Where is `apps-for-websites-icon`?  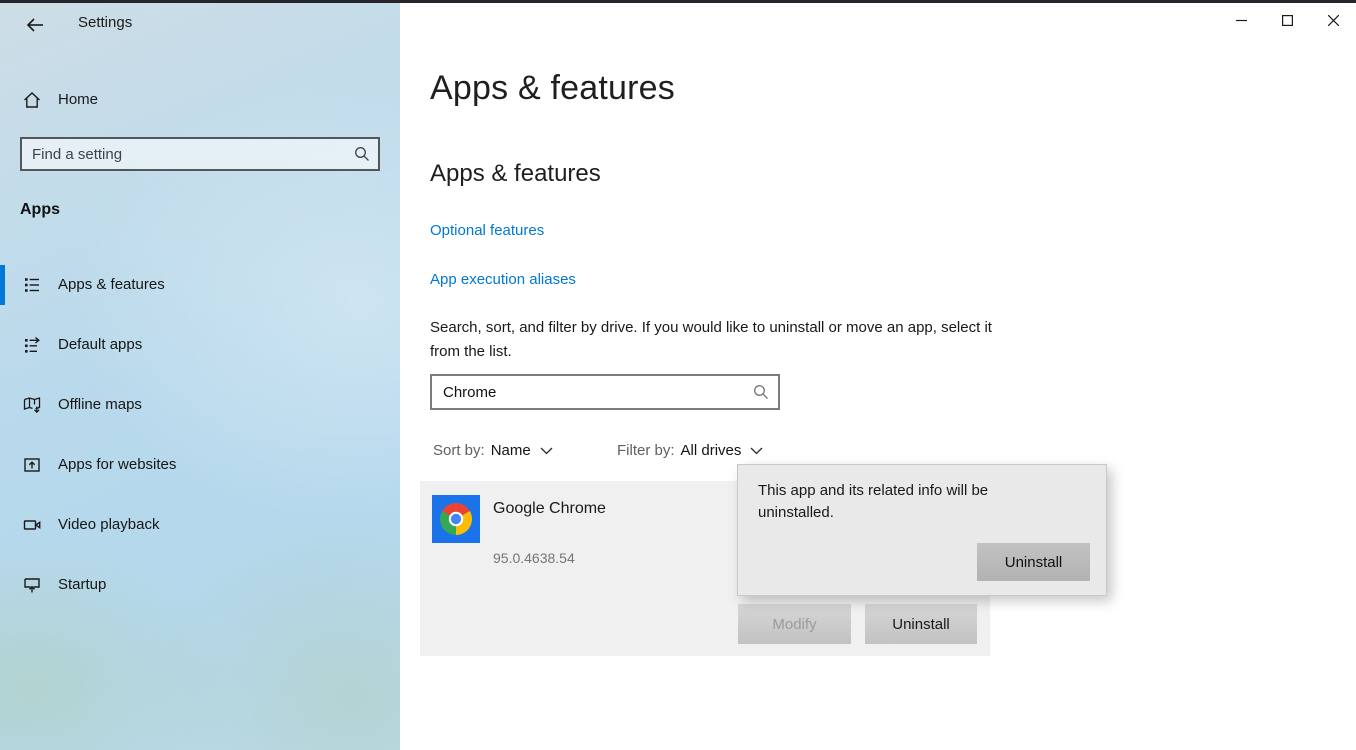
apps-for-websites-icon is located at coordinates (32, 465).